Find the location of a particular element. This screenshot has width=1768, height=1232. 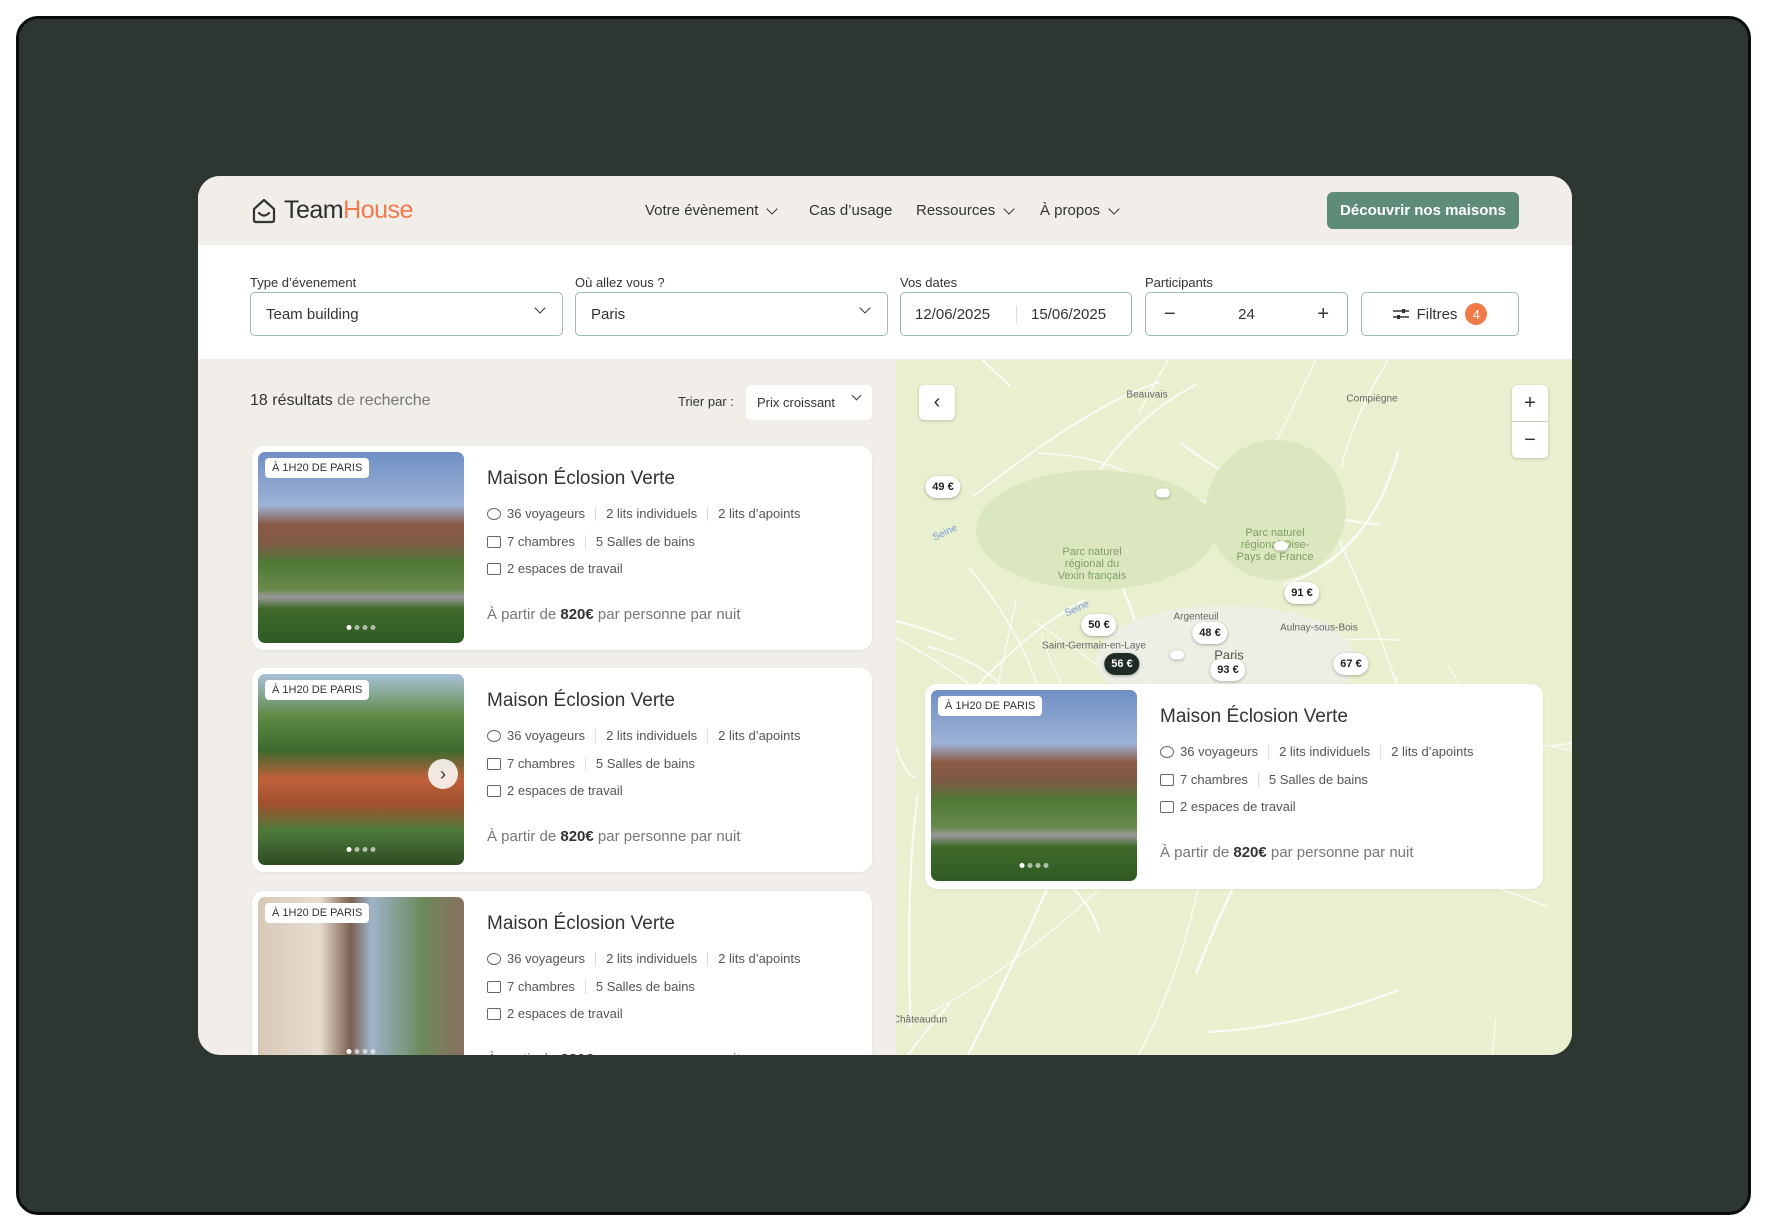

dates-field: 12/06/2025 15/06/2025 is located at coordinates (1016, 314).